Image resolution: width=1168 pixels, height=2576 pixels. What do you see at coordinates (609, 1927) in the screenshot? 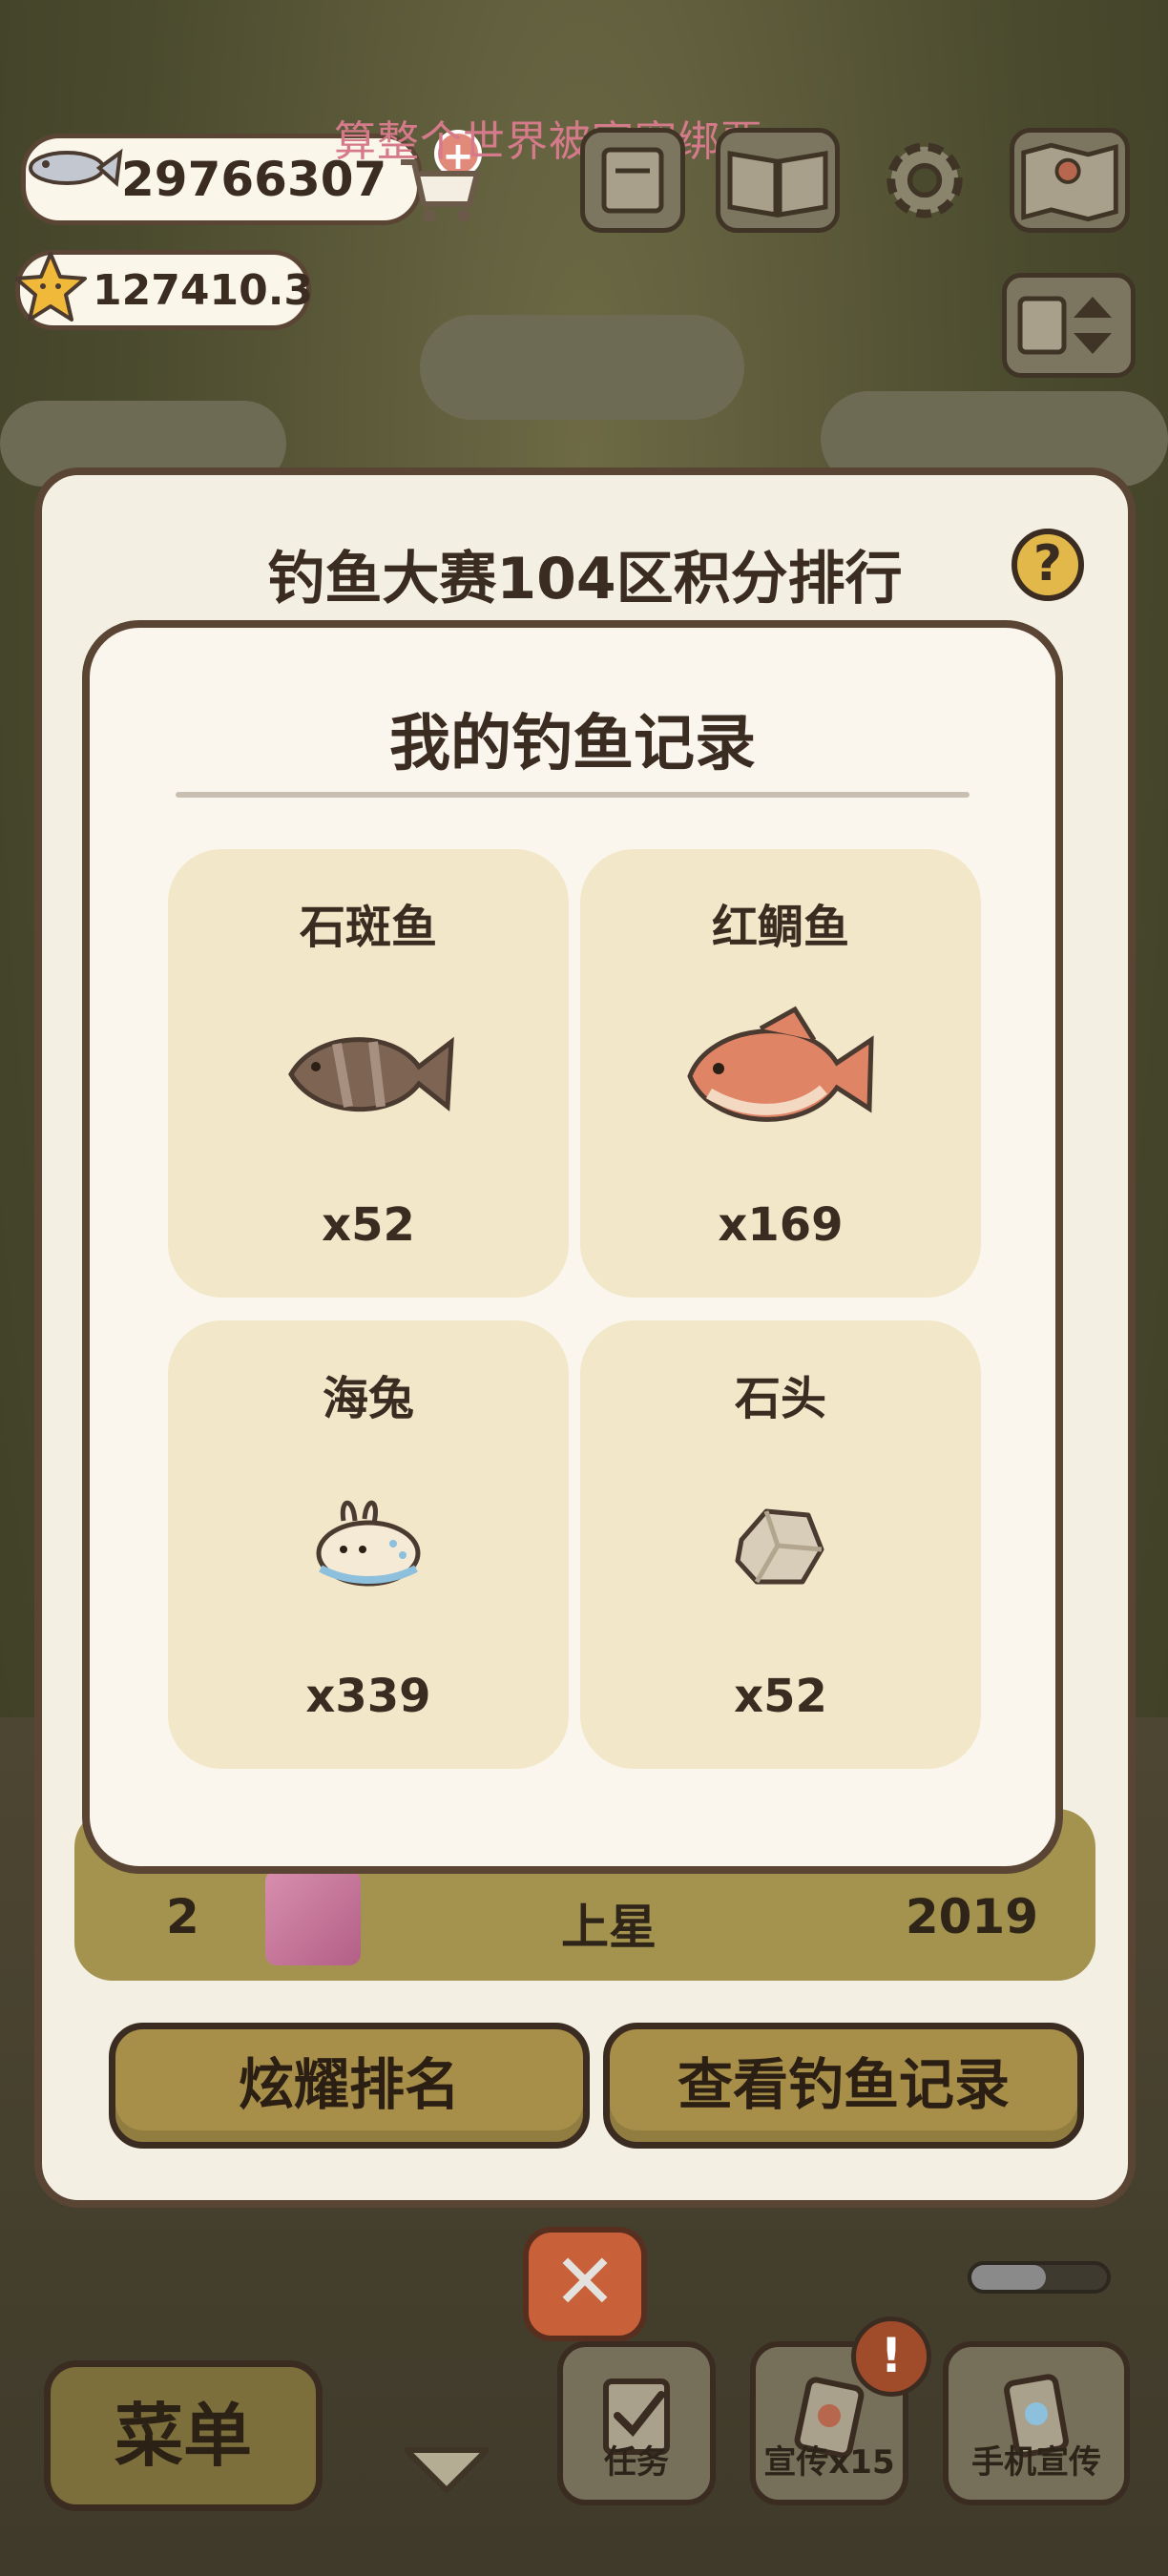
I see `player-name: 上星` at bounding box center [609, 1927].